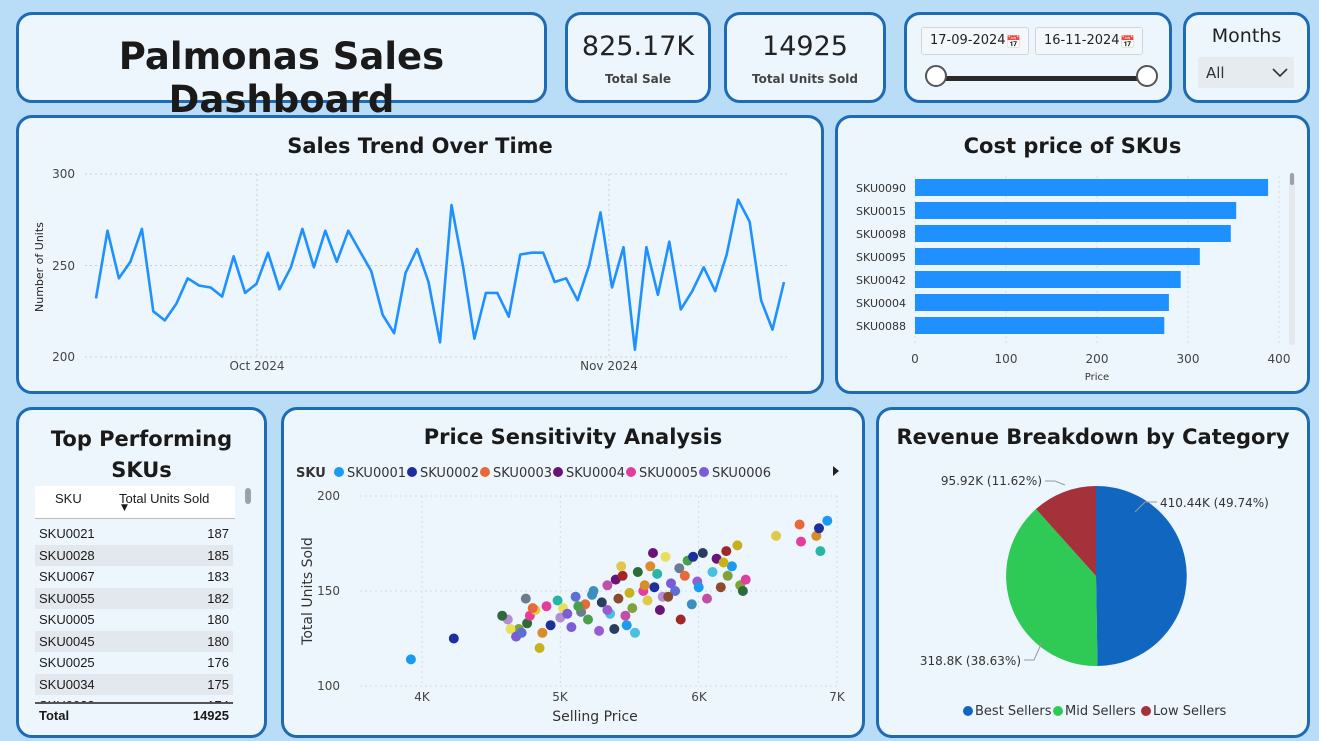 The width and height of the screenshot is (1319, 741). Describe the element at coordinates (595, 473) in the screenshot. I see `legend-item: SKU0004` at that location.